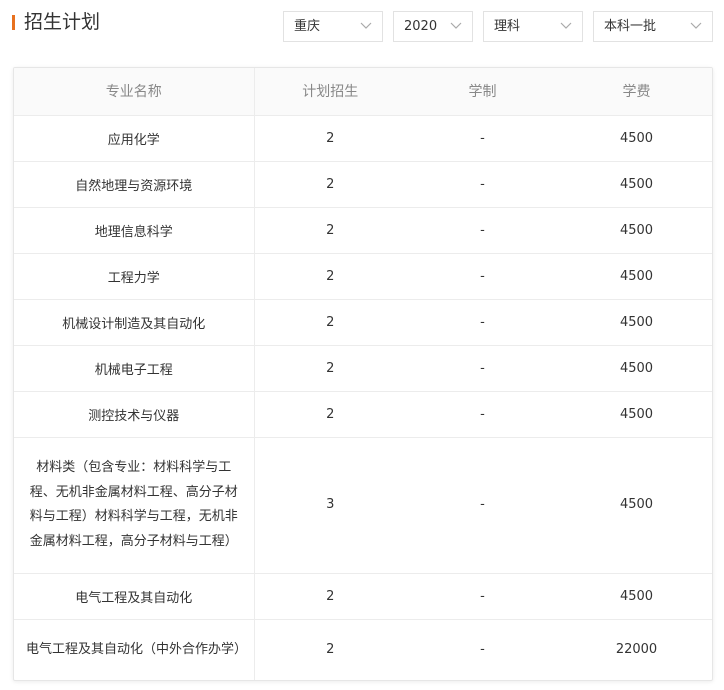  Describe the element at coordinates (62, 22) in the screenshot. I see `page-title: 招生计划` at that location.